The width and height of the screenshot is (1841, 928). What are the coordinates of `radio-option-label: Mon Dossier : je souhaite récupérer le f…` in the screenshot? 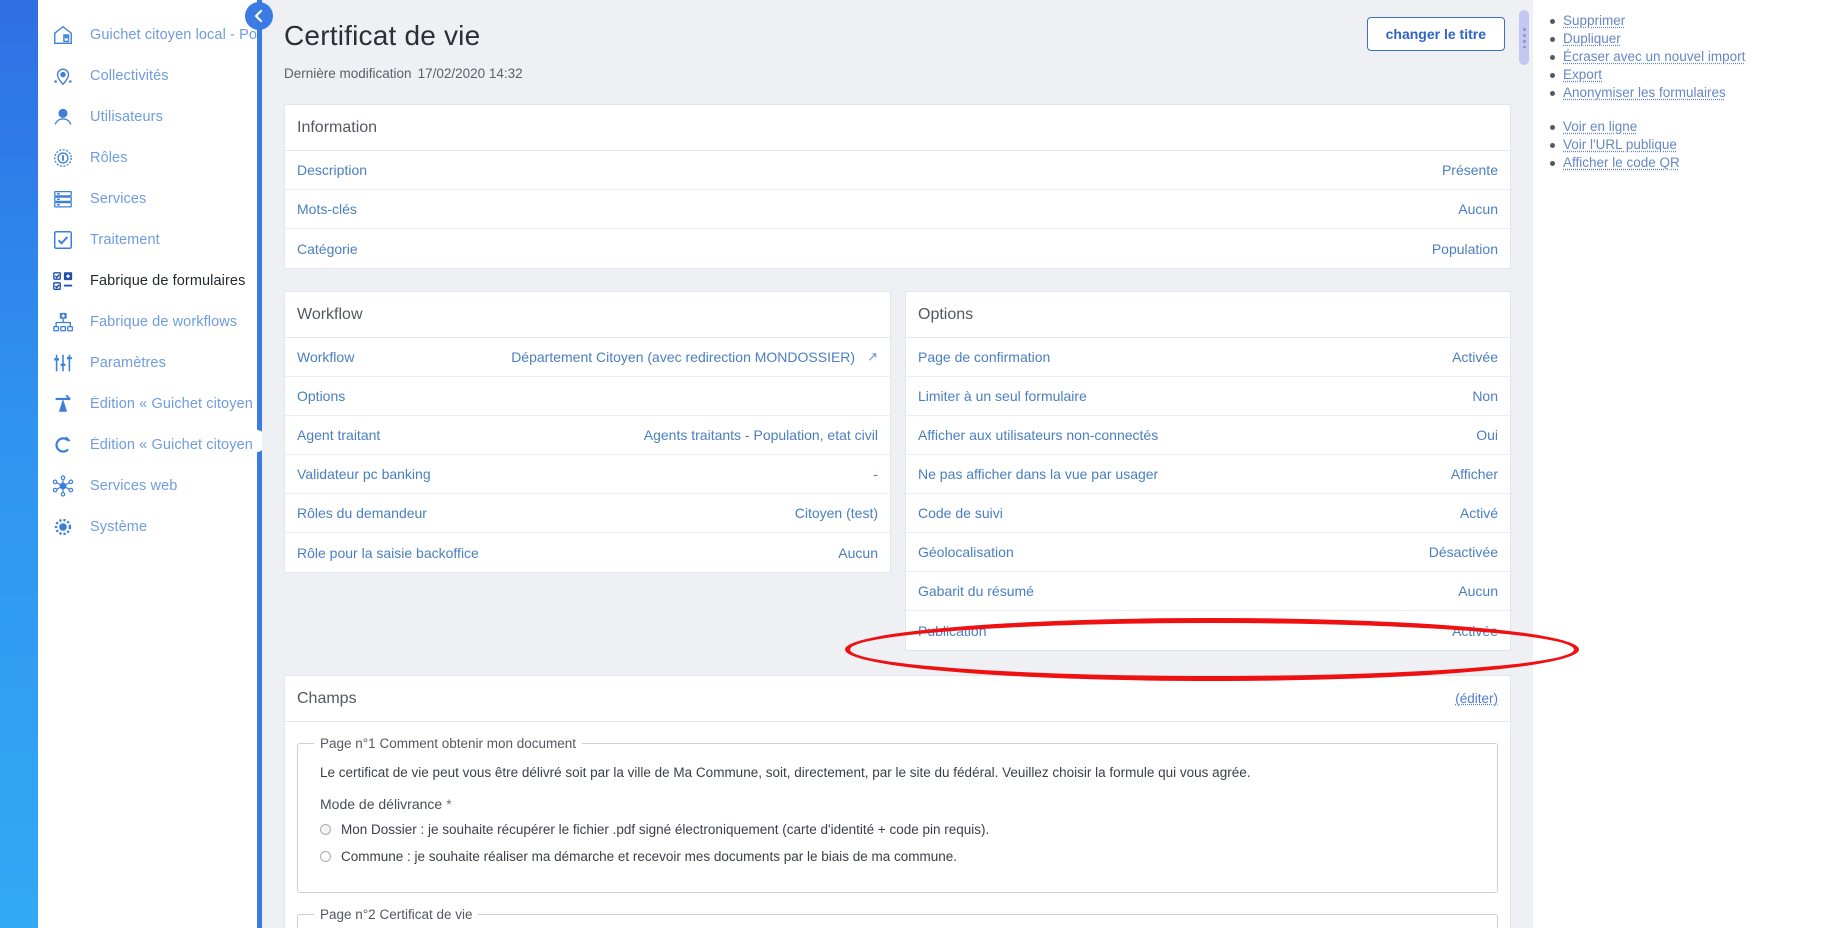 It's located at (665, 829).